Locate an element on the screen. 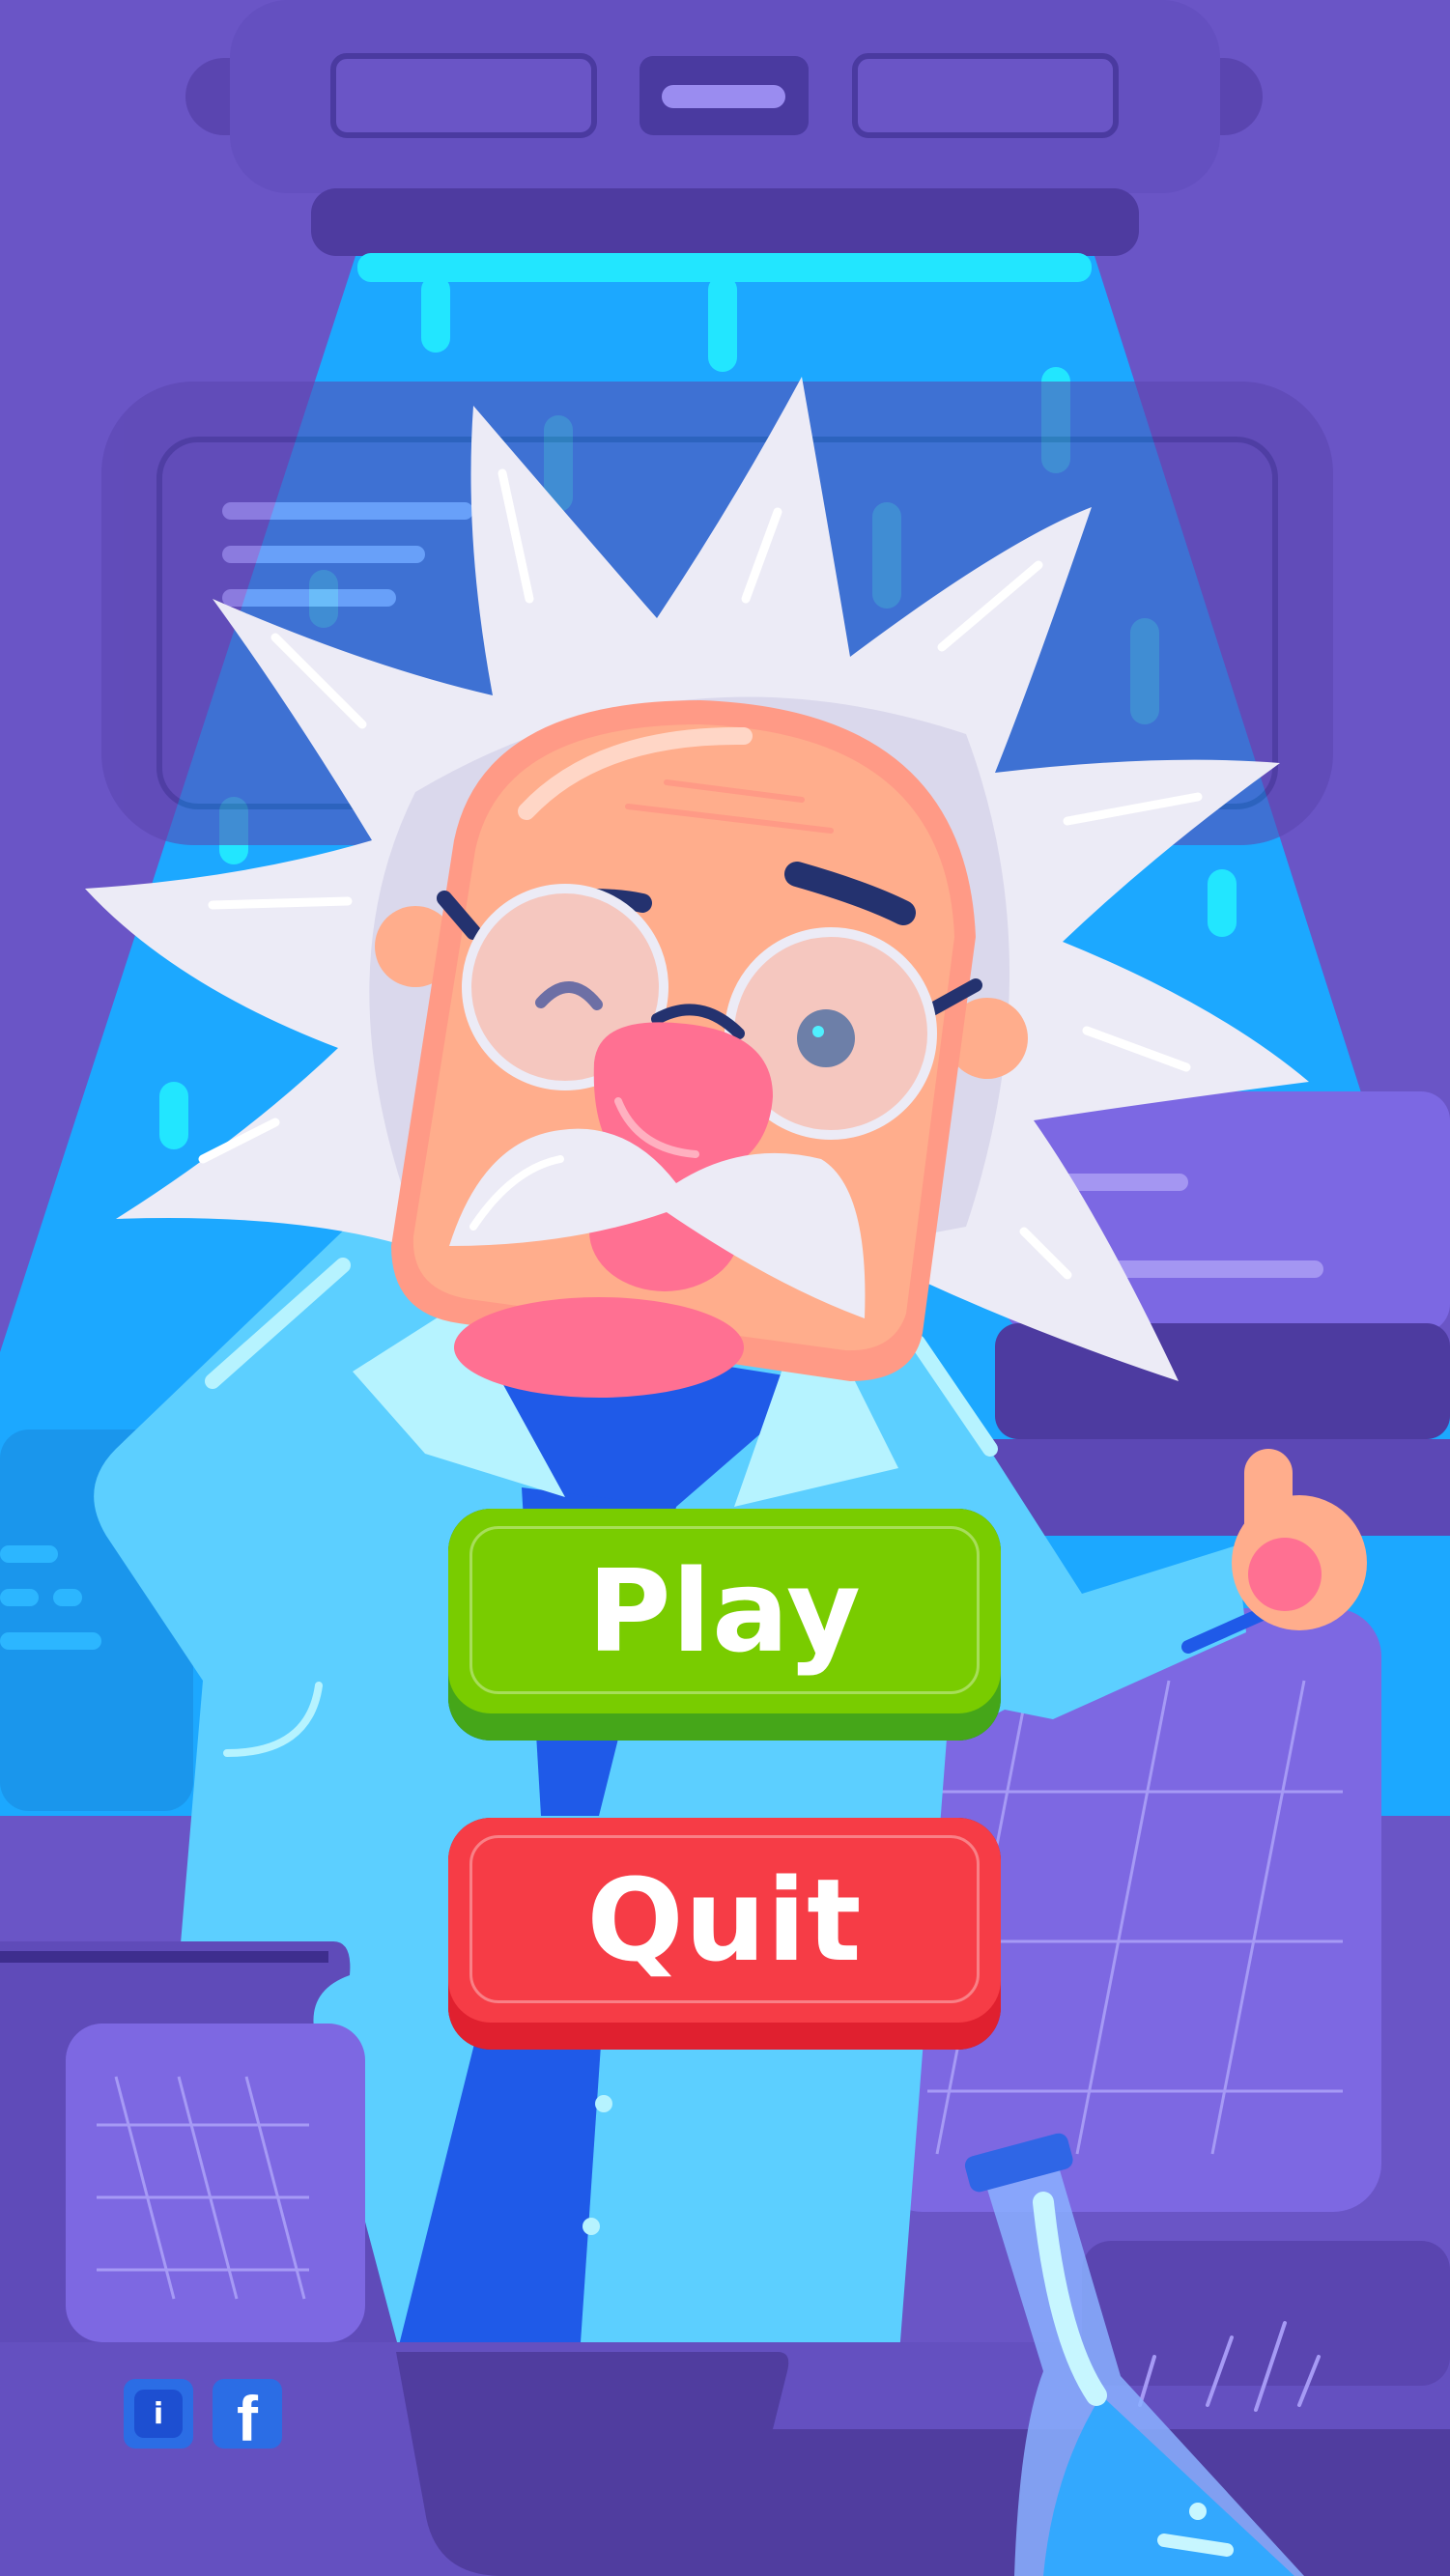 The width and height of the screenshot is (1450, 2576). facebook-icon: f is located at coordinates (248, 2418).